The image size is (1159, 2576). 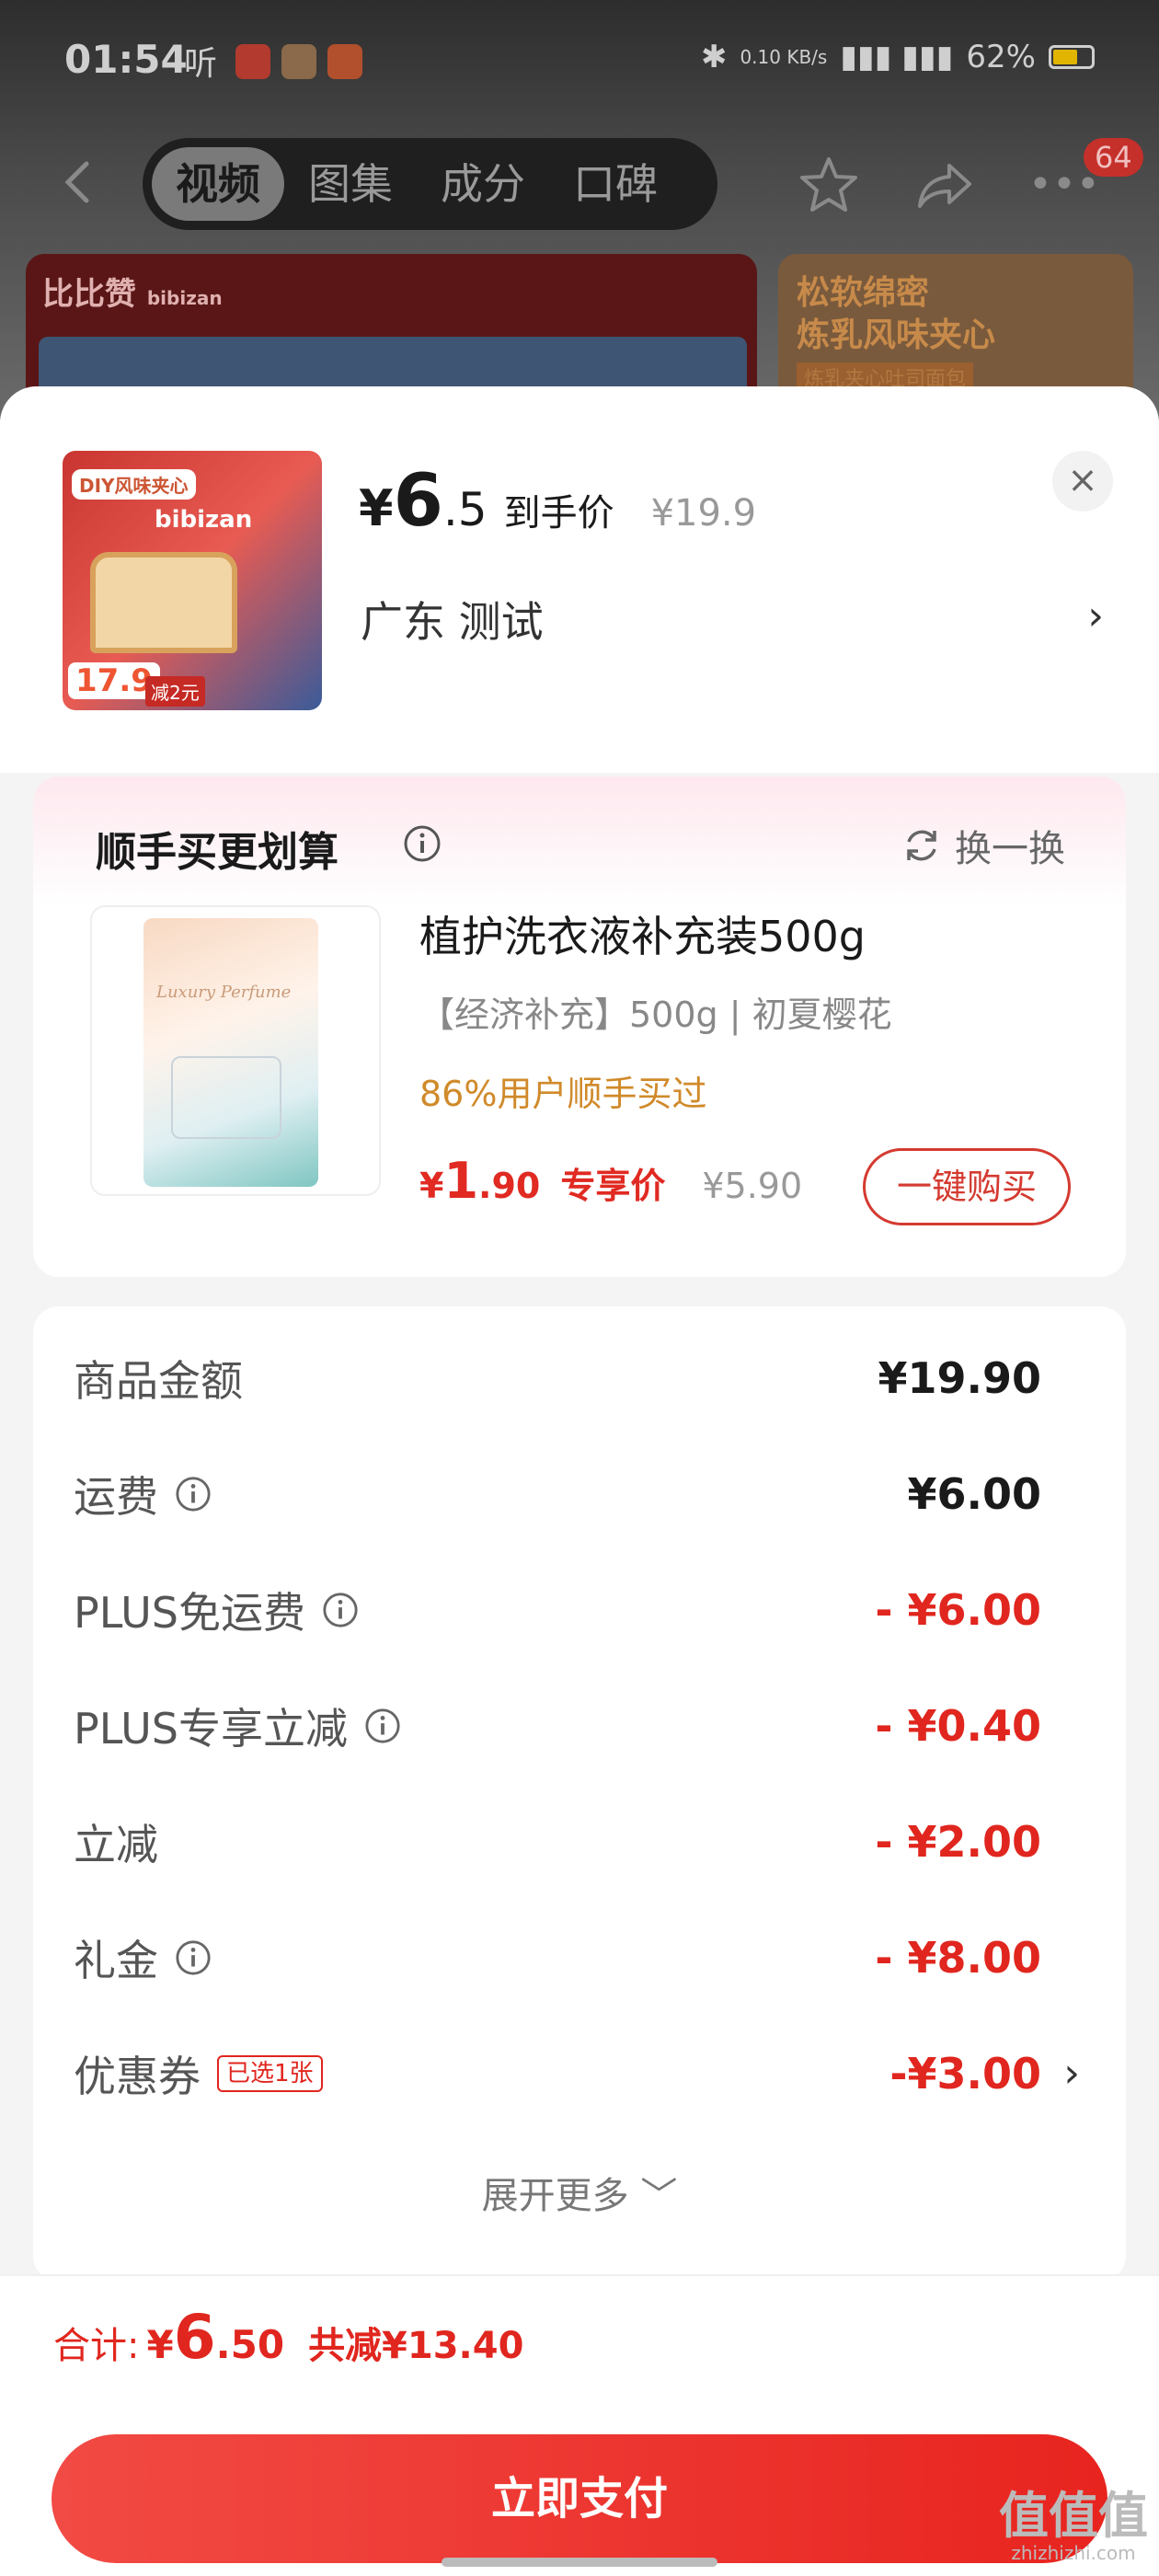 What do you see at coordinates (828, 185) in the screenshot?
I see `favorite-star-icon` at bounding box center [828, 185].